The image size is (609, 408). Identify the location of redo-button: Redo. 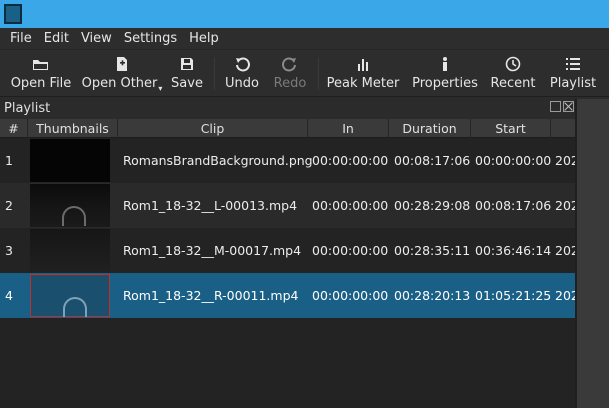
(290, 74).